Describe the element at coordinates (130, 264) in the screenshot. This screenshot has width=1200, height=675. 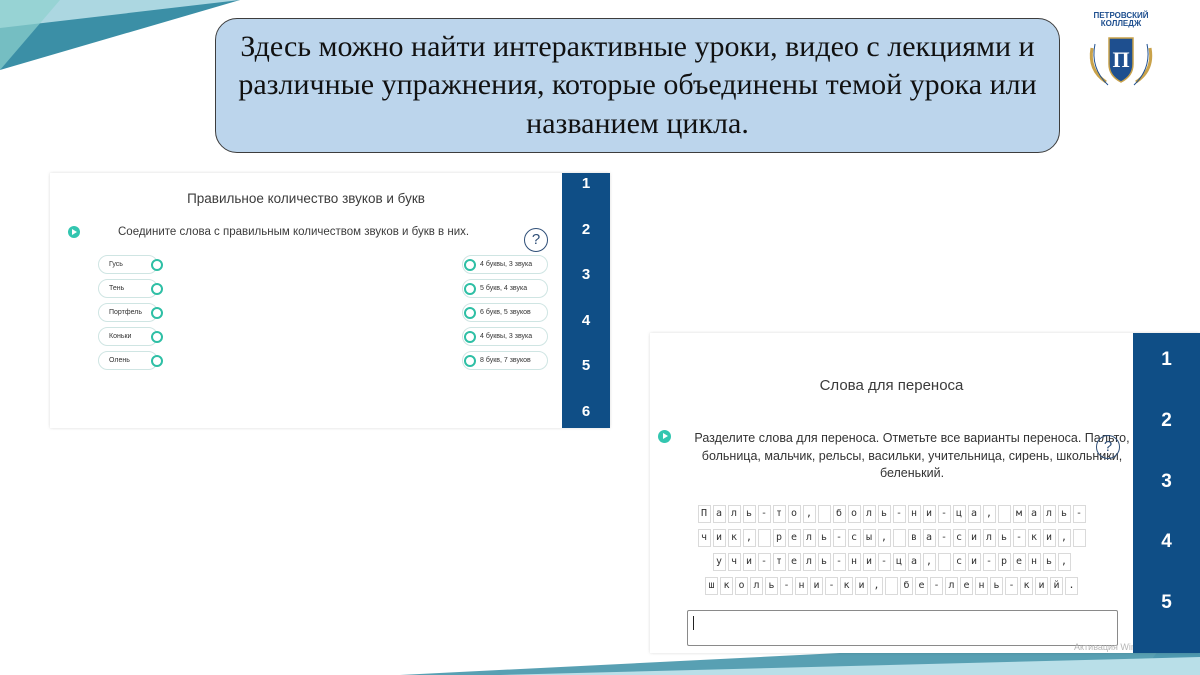
I see `match-word-item: Гусь` at that location.